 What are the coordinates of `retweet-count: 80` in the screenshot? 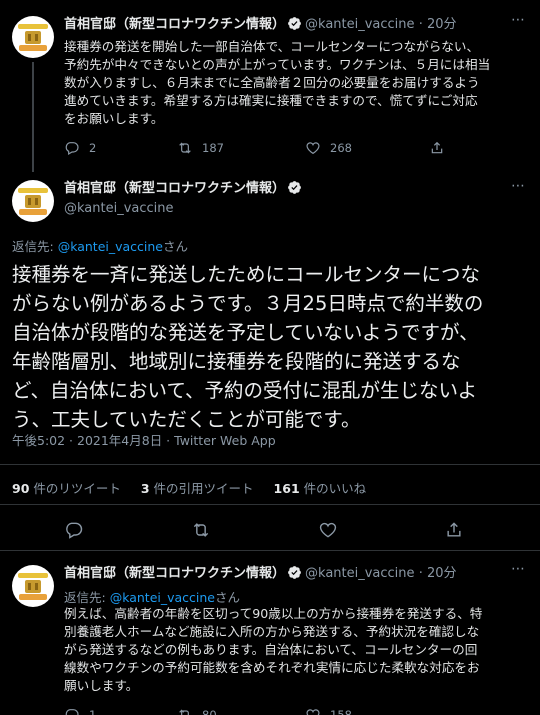 It's located at (209, 711).